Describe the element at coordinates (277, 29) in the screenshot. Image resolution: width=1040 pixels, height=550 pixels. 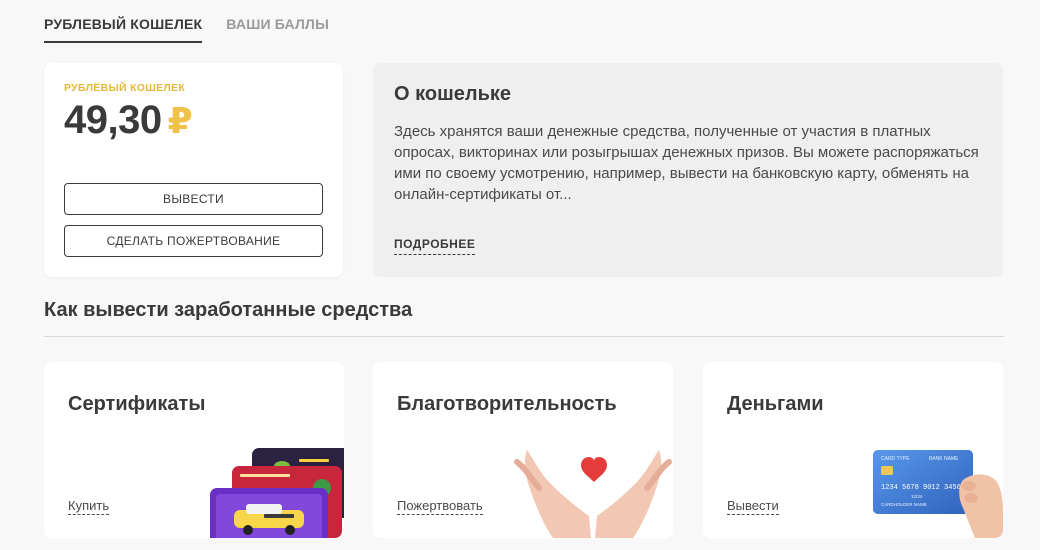
I see `tab-points: ВАШИ БАЛЛЫ` at that location.